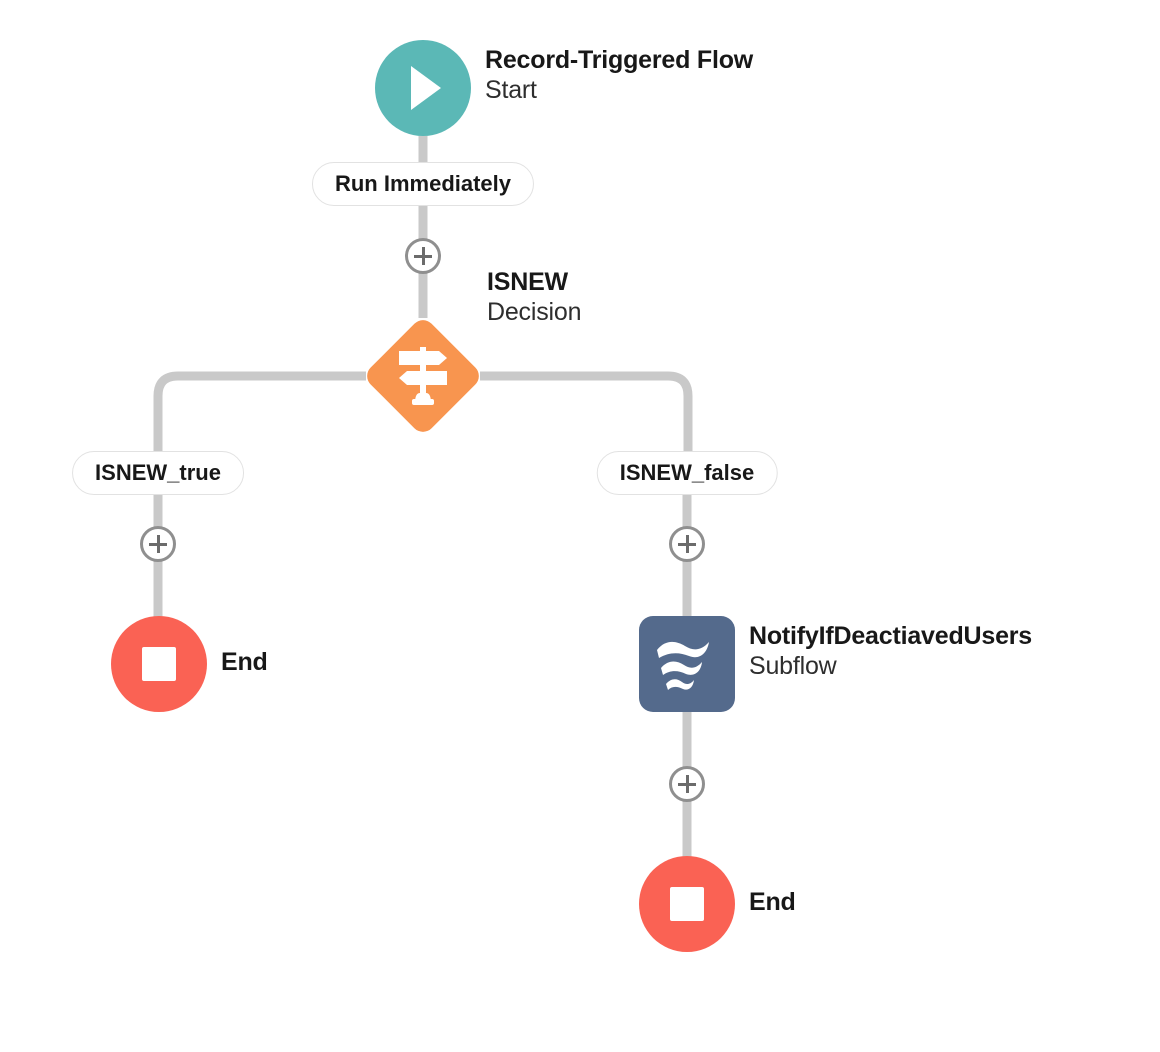 The image size is (1160, 1052). Describe the element at coordinates (158, 473) in the screenshot. I see `pill-branch-isnew-true: ISNEW_true` at that location.